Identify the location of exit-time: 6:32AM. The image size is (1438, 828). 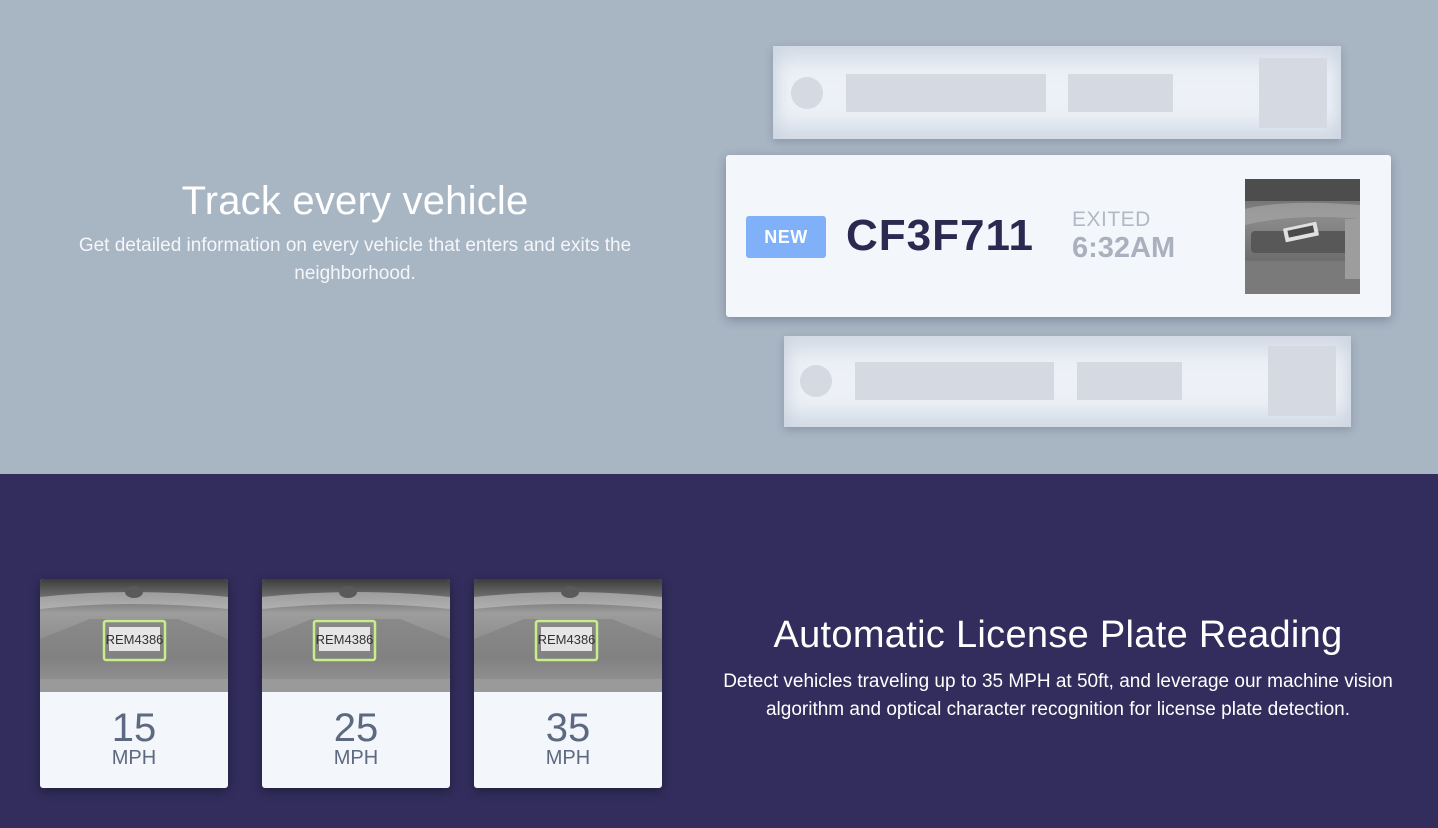
(1124, 248).